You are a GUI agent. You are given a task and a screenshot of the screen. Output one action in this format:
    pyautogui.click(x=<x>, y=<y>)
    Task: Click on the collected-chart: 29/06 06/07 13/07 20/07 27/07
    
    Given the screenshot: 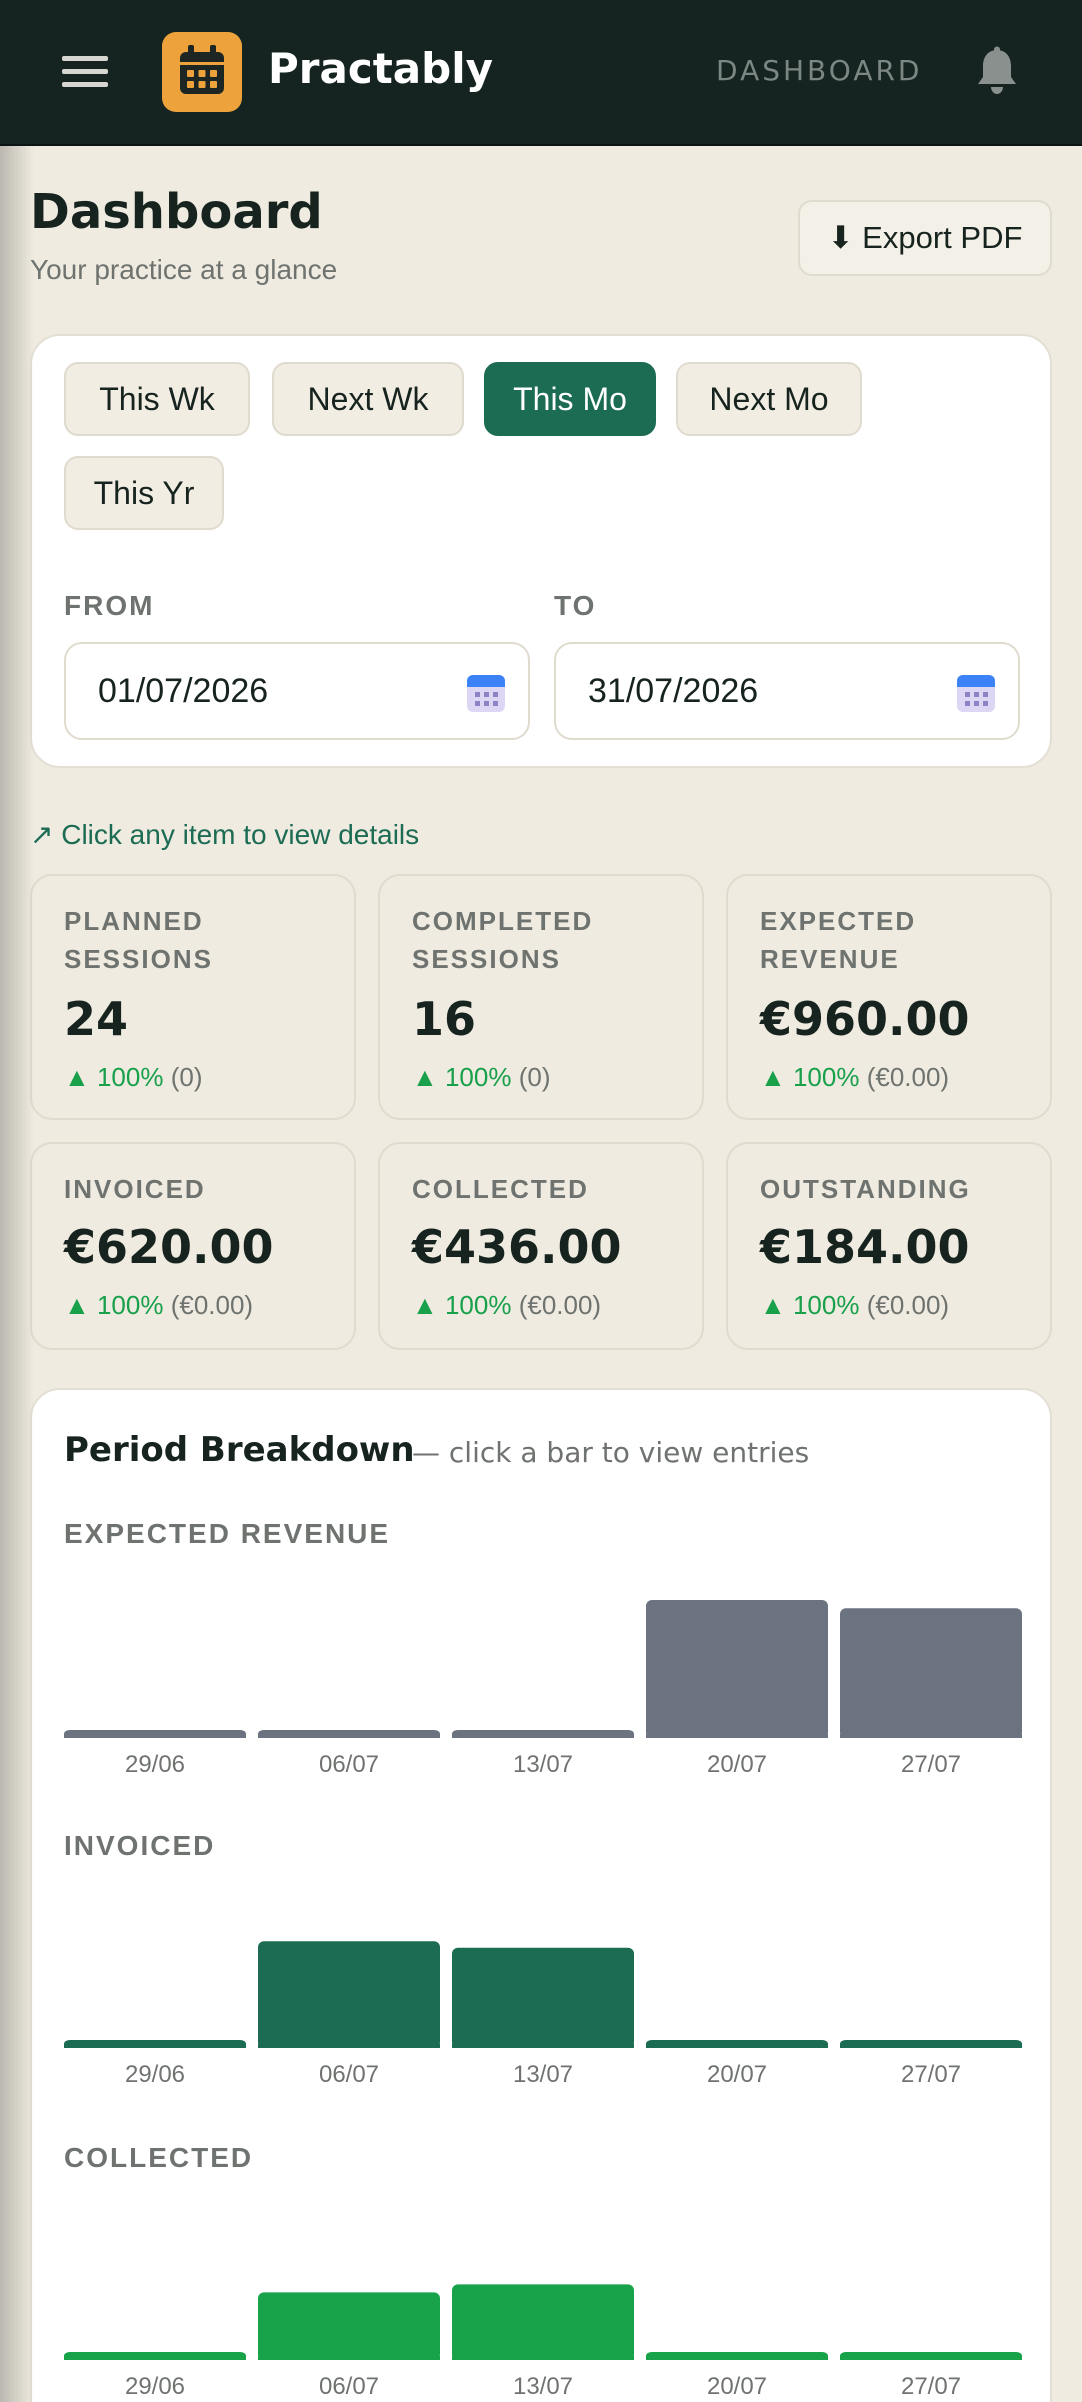 What is the action you would take?
    pyautogui.click(x=543, y=2307)
    